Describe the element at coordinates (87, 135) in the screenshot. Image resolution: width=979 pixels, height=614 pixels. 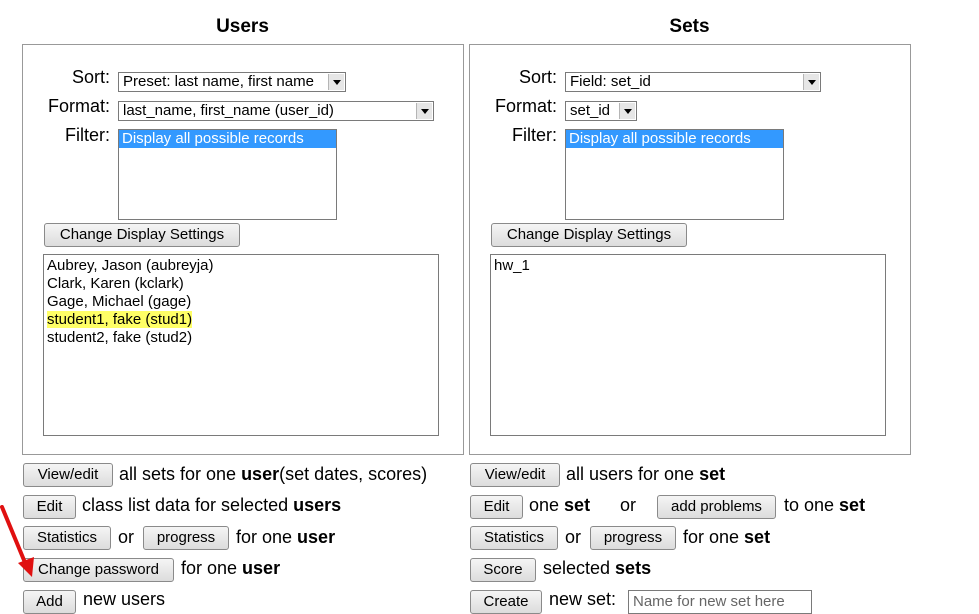
I see `users-filter-label: Filter:` at that location.